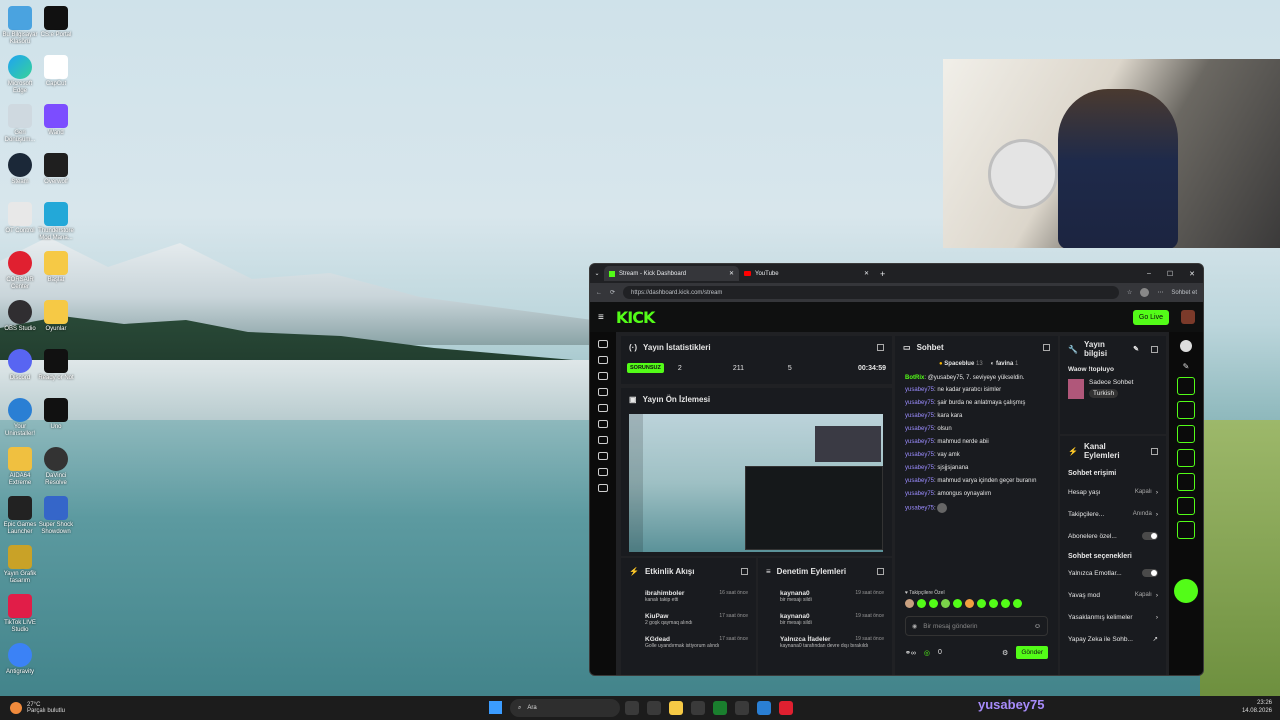 The image size is (1280, 720). Describe the element at coordinates (20, 26) in the screenshot. I see `desktop-icon: Bu Bilgisayar Klasörü` at that location.